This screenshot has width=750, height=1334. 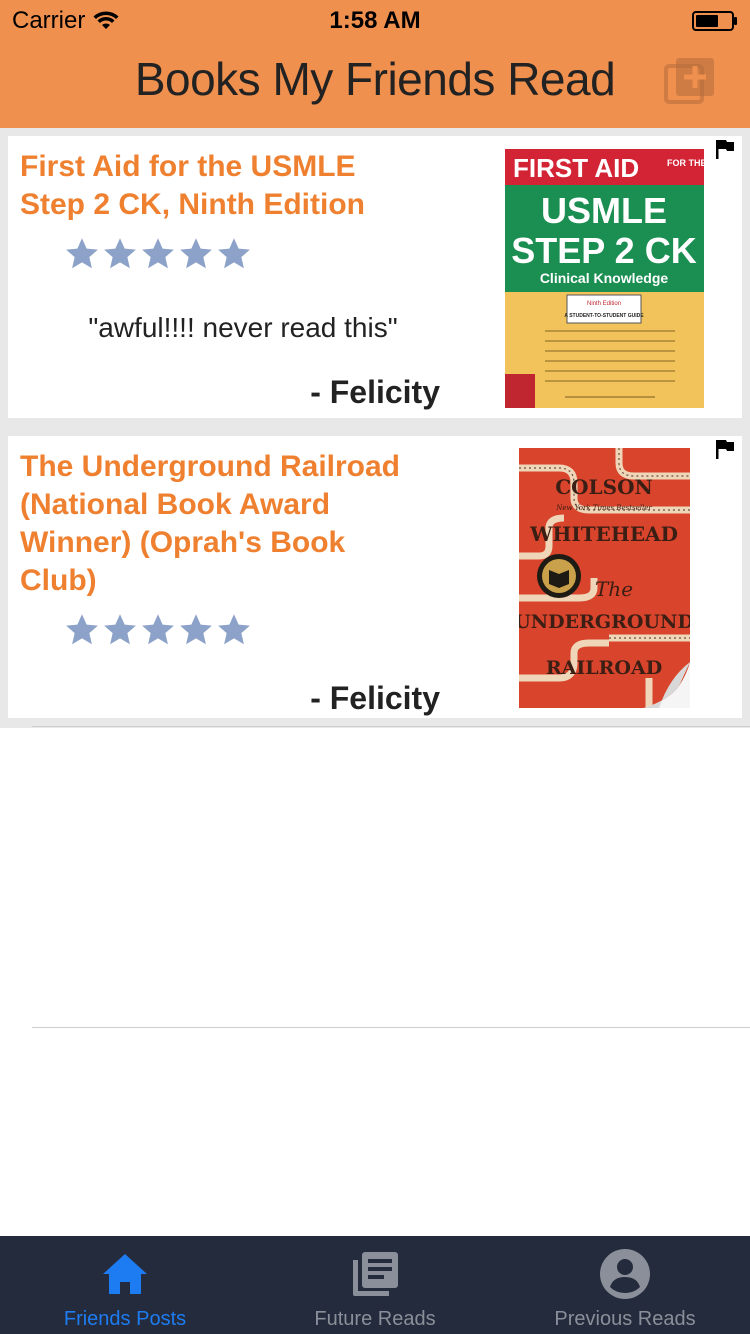 I want to click on account-icon, so click(x=625, y=1274).